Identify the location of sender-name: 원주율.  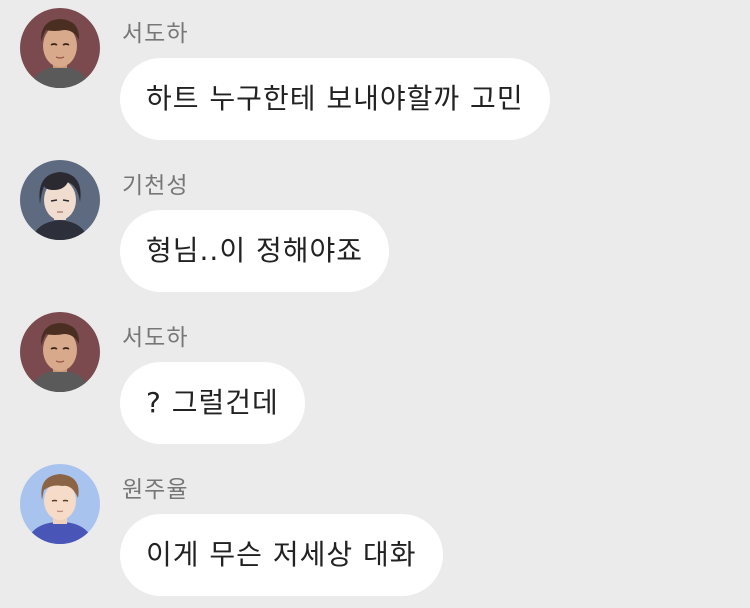
(155, 490).